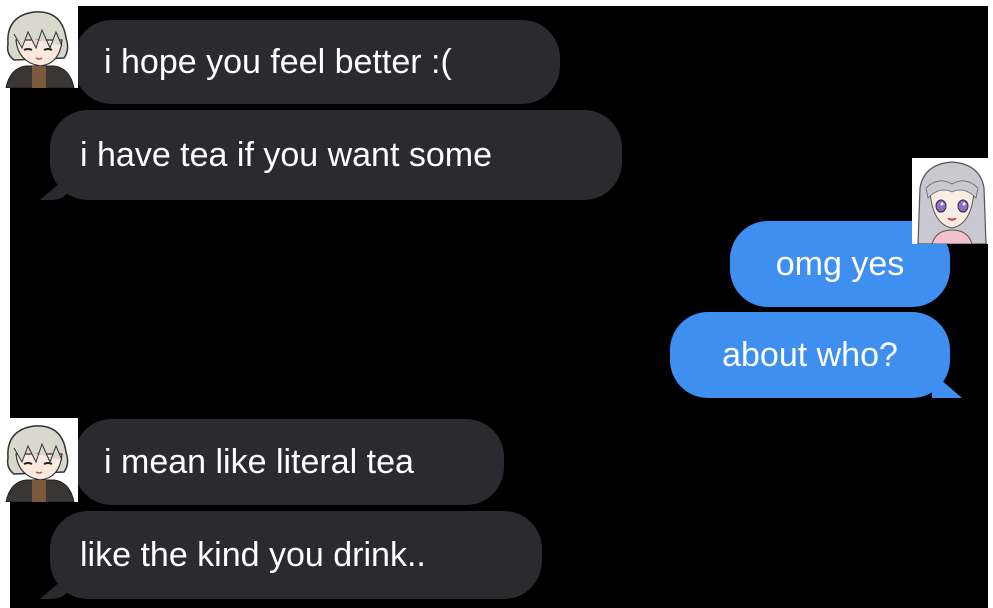 This screenshot has width=993, height=608. What do you see at coordinates (259, 462) in the screenshot?
I see `message-text: i mean like literal tea` at bounding box center [259, 462].